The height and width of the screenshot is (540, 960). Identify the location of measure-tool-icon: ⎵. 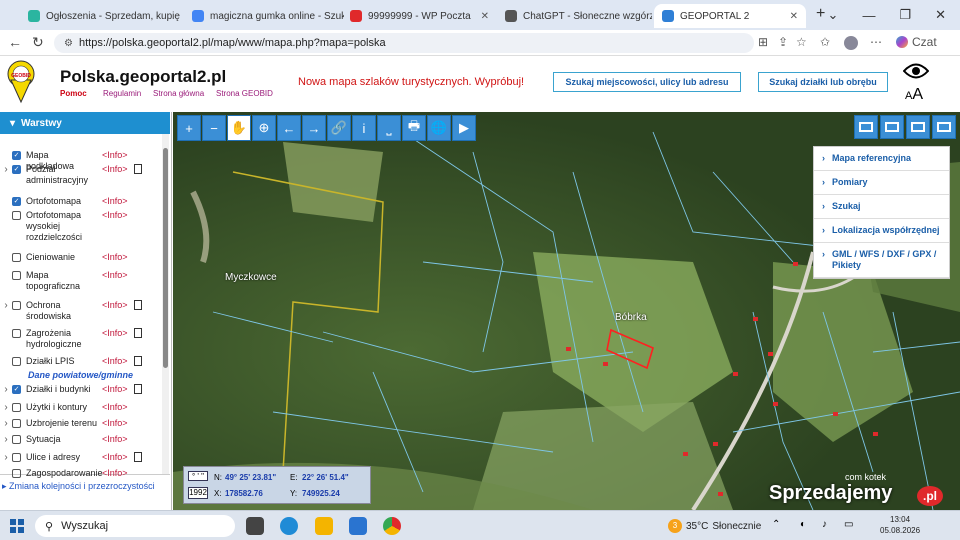
(389, 128).